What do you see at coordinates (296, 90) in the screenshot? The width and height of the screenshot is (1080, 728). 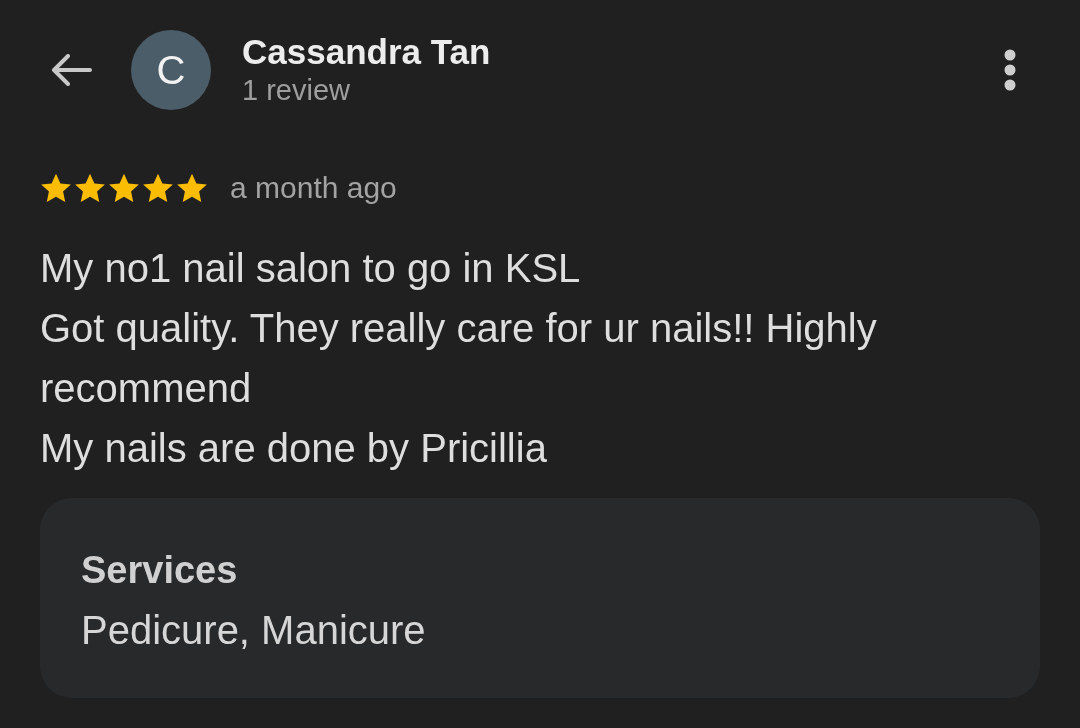 I see `review-count: 1 review` at bounding box center [296, 90].